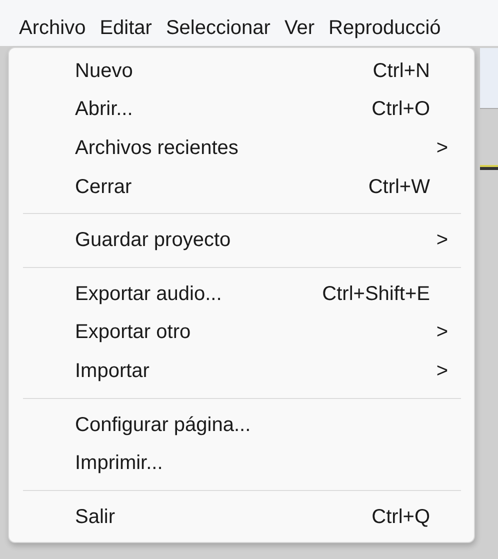 The width and height of the screenshot is (498, 559). Describe the element at coordinates (385, 28) in the screenshot. I see `menu-bar-item: Reproducció` at that location.